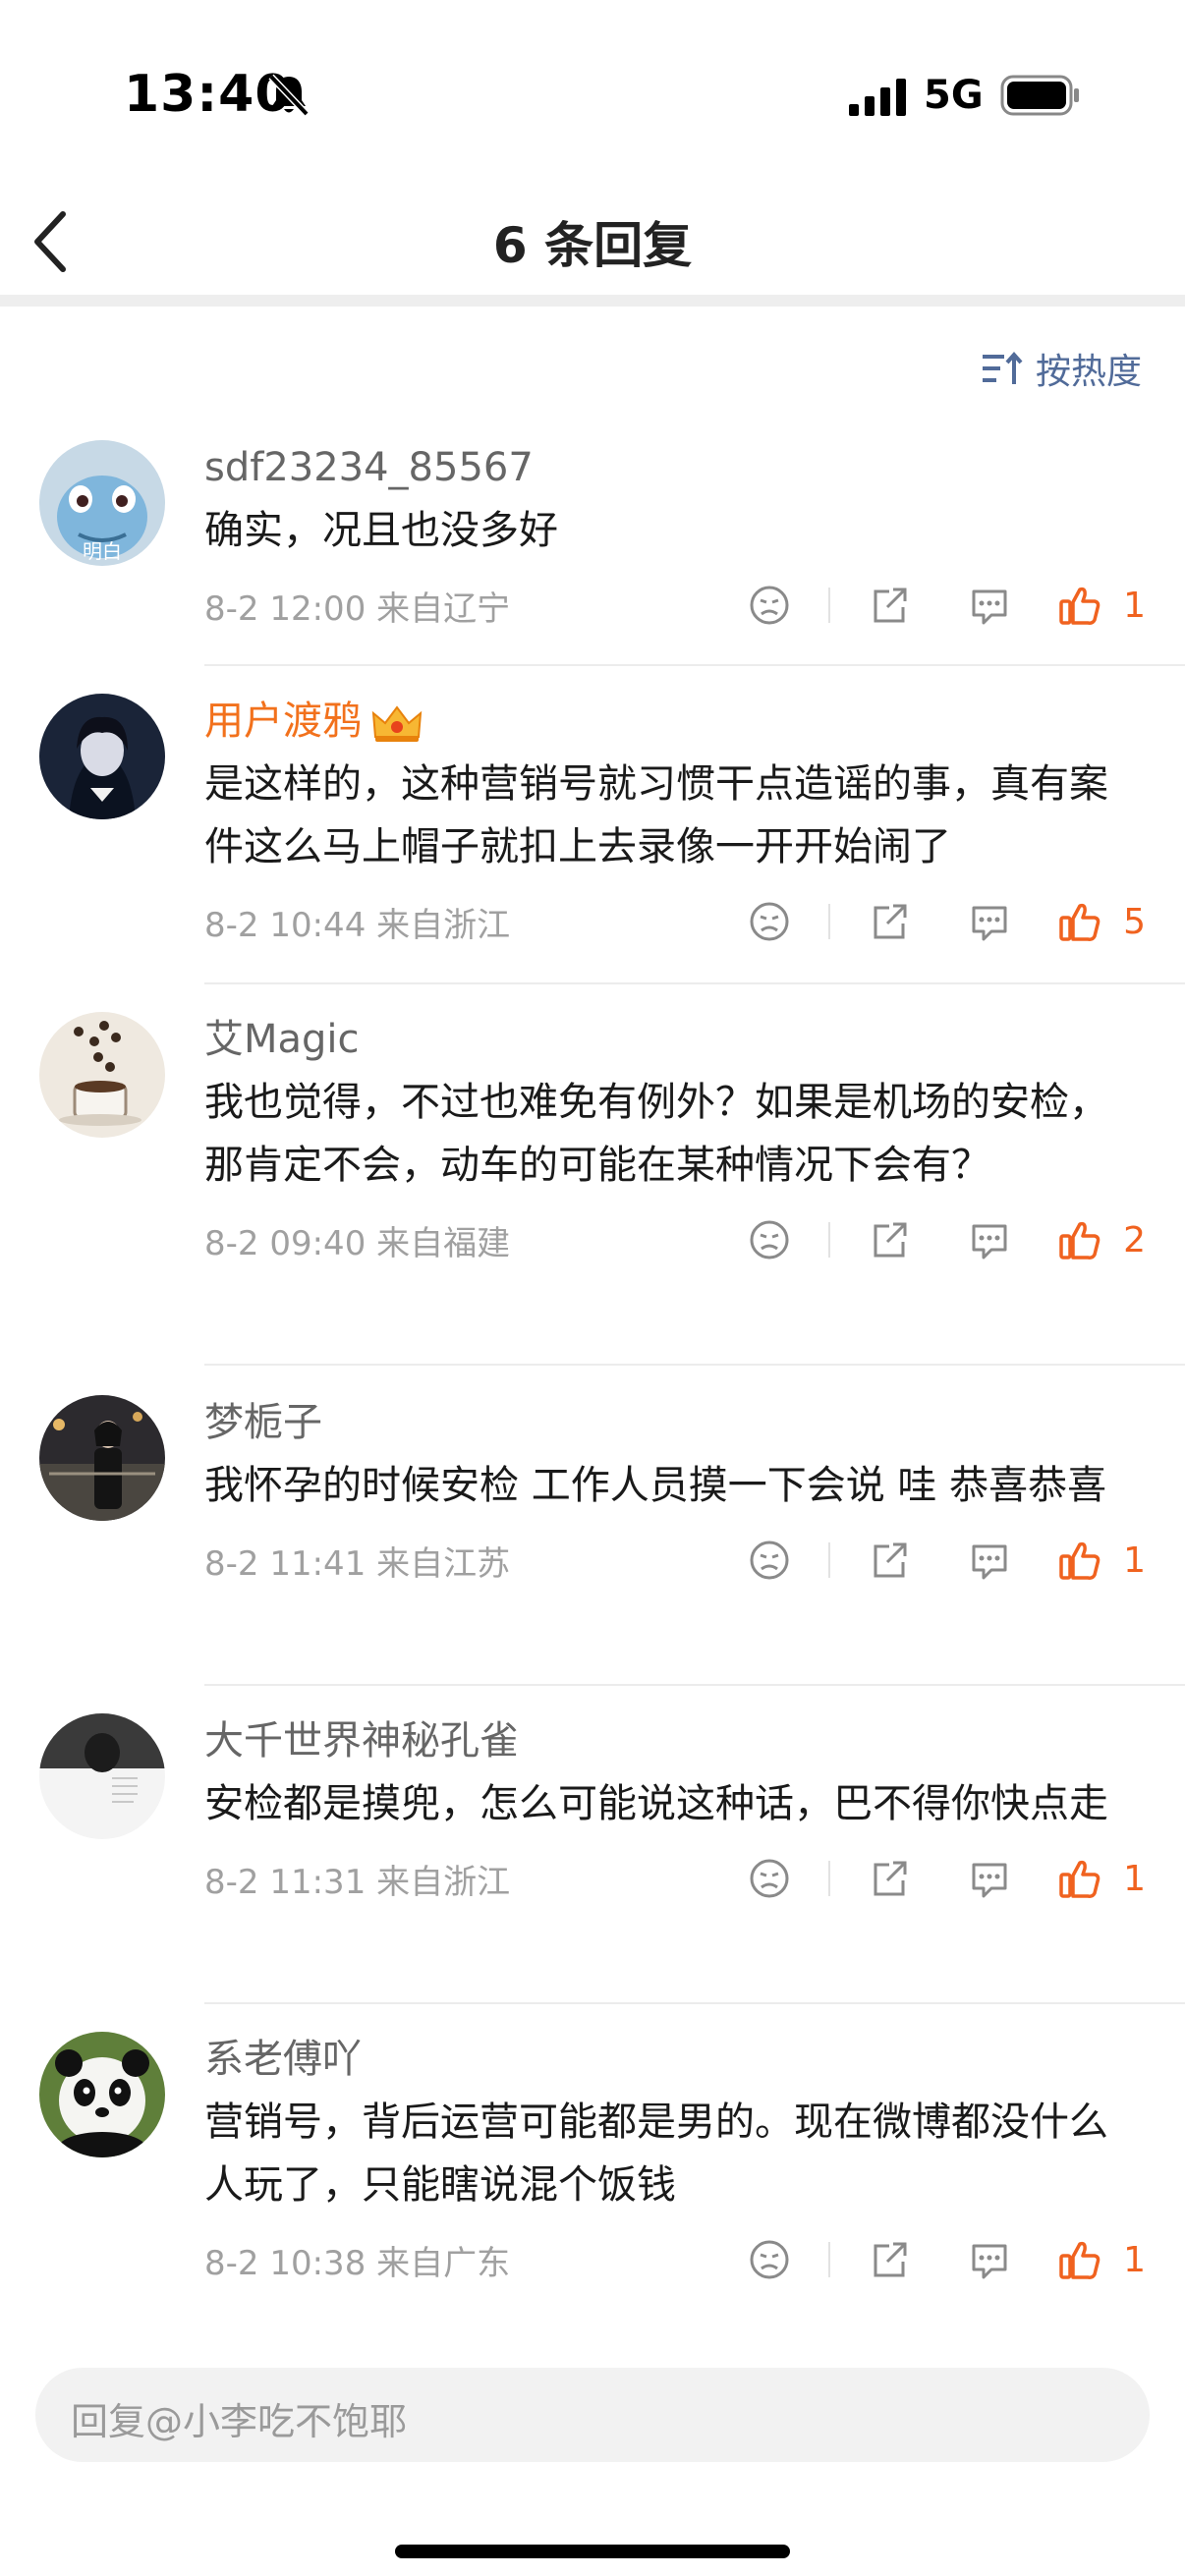 The image size is (1185, 2576). What do you see at coordinates (1102, 1239) in the screenshot?
I see `like-button: 2` at bounding box center [1102, 1239].